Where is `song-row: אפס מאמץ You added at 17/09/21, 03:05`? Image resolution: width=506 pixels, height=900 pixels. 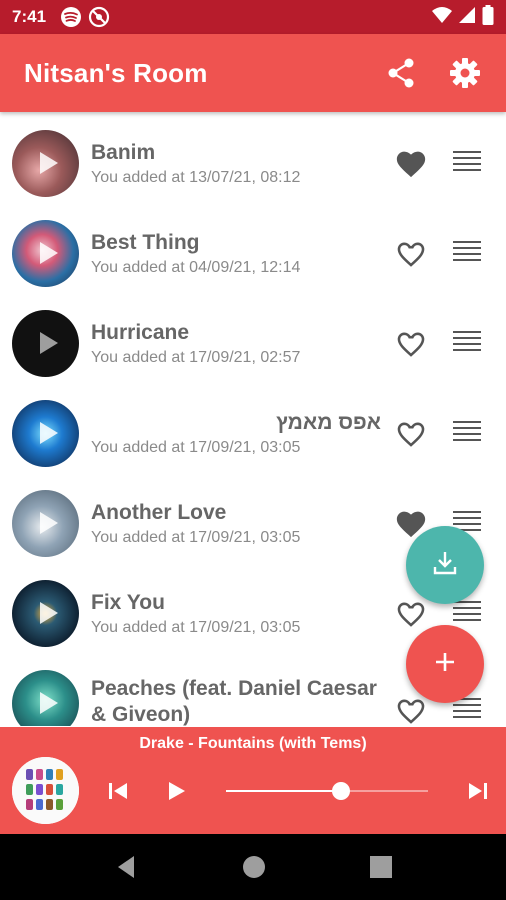
song-row: אפס מאמץ You added at 17/09/21, 03:05 is located at coordinates (253, 433).